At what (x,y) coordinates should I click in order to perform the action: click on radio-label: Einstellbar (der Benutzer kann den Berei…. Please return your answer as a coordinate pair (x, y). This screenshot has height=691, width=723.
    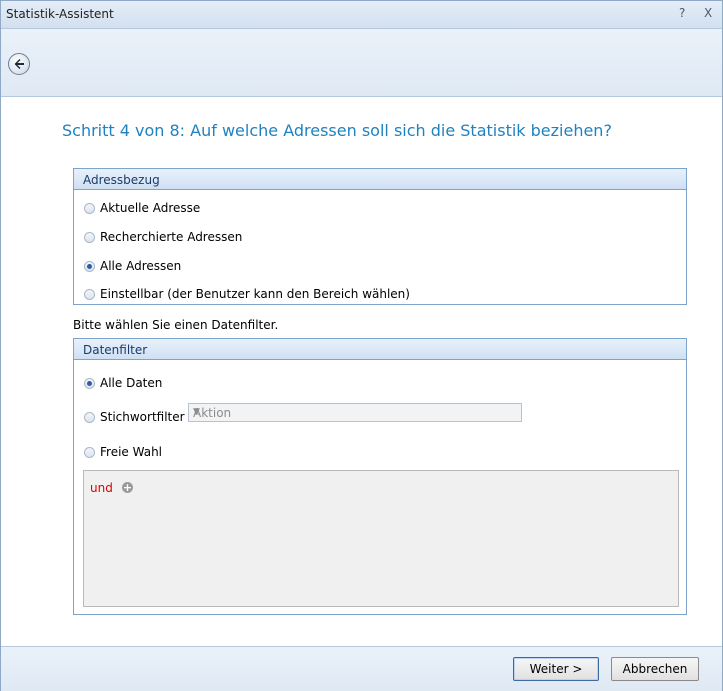
    Looking at the image, I should click on (255, 294).